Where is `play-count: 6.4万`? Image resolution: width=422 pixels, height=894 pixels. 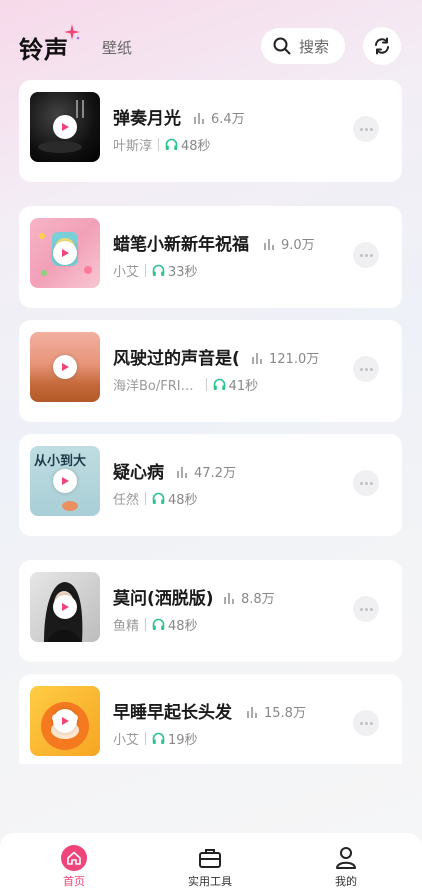 play-count: 6.4万 is located at coordinates (219, 117).